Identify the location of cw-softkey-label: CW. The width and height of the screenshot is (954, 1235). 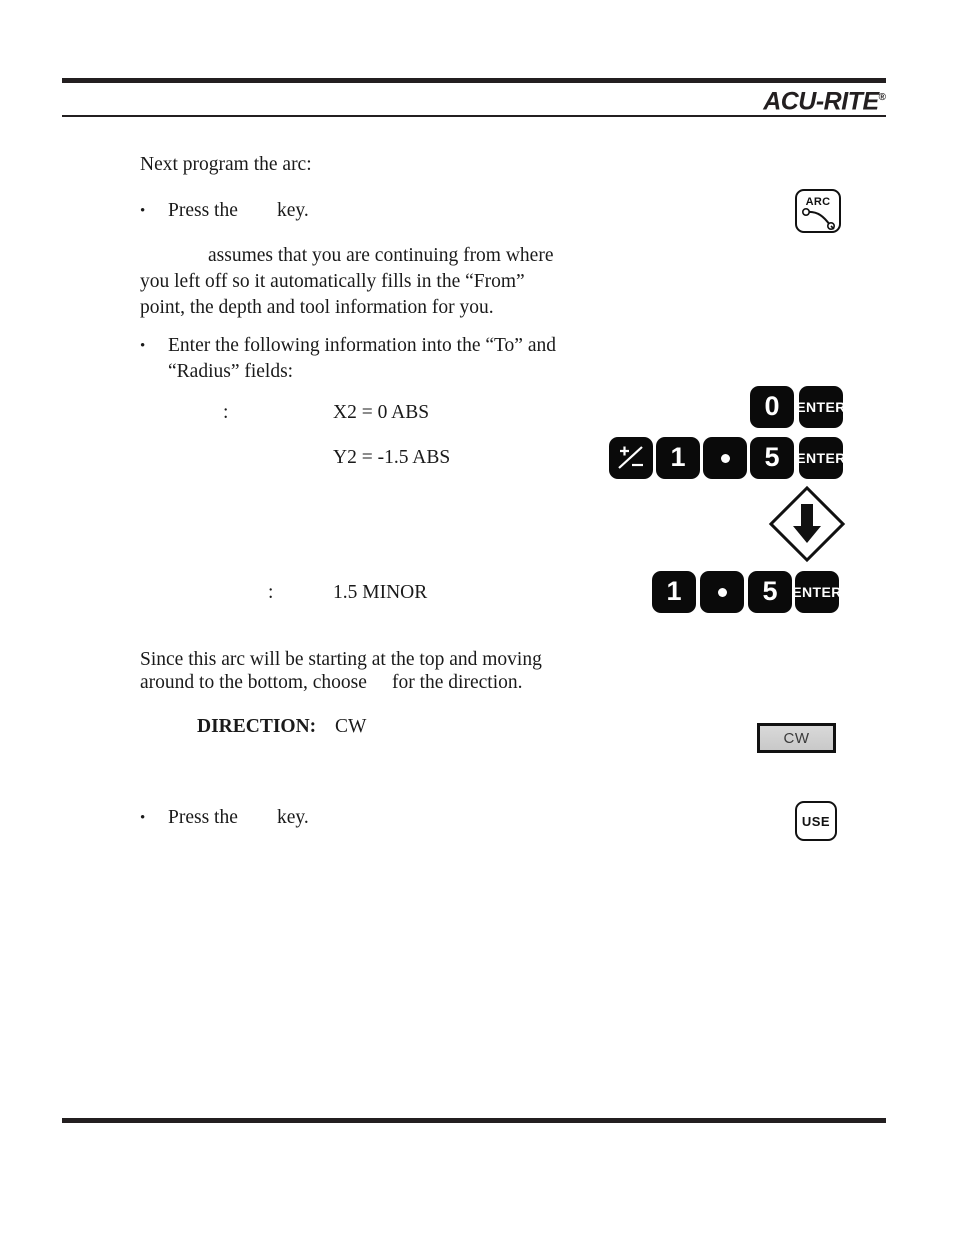
(796, 738).